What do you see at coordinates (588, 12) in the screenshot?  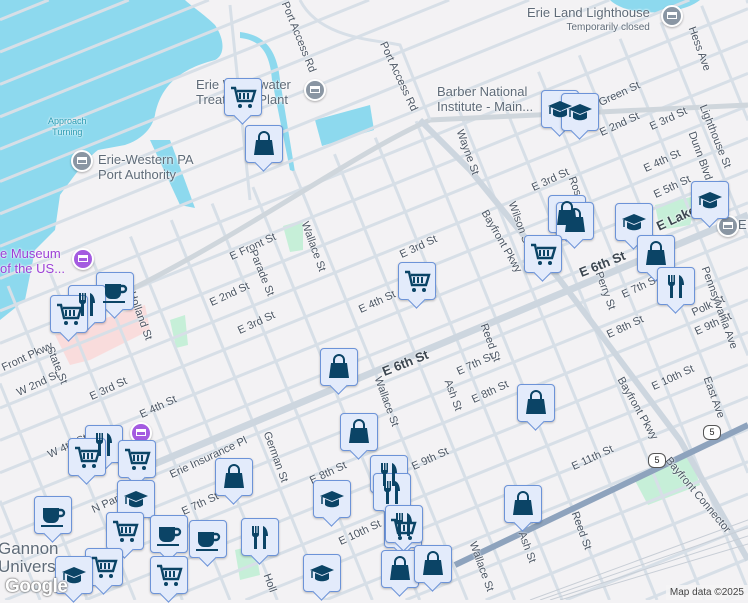 I see `poi-name: Erie Land Lighthouse` at bounding box center [588, 12].